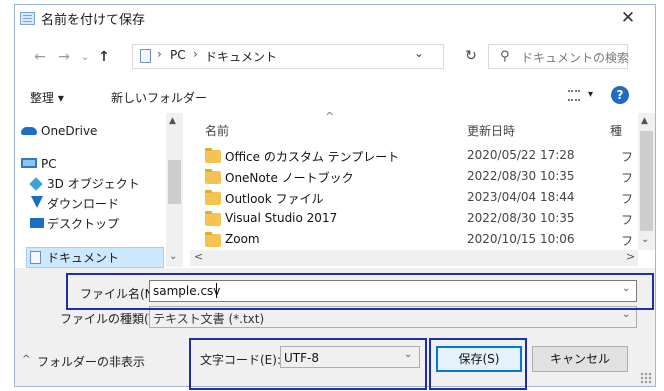  I want to click on desktop-icon, so click(37, 223).